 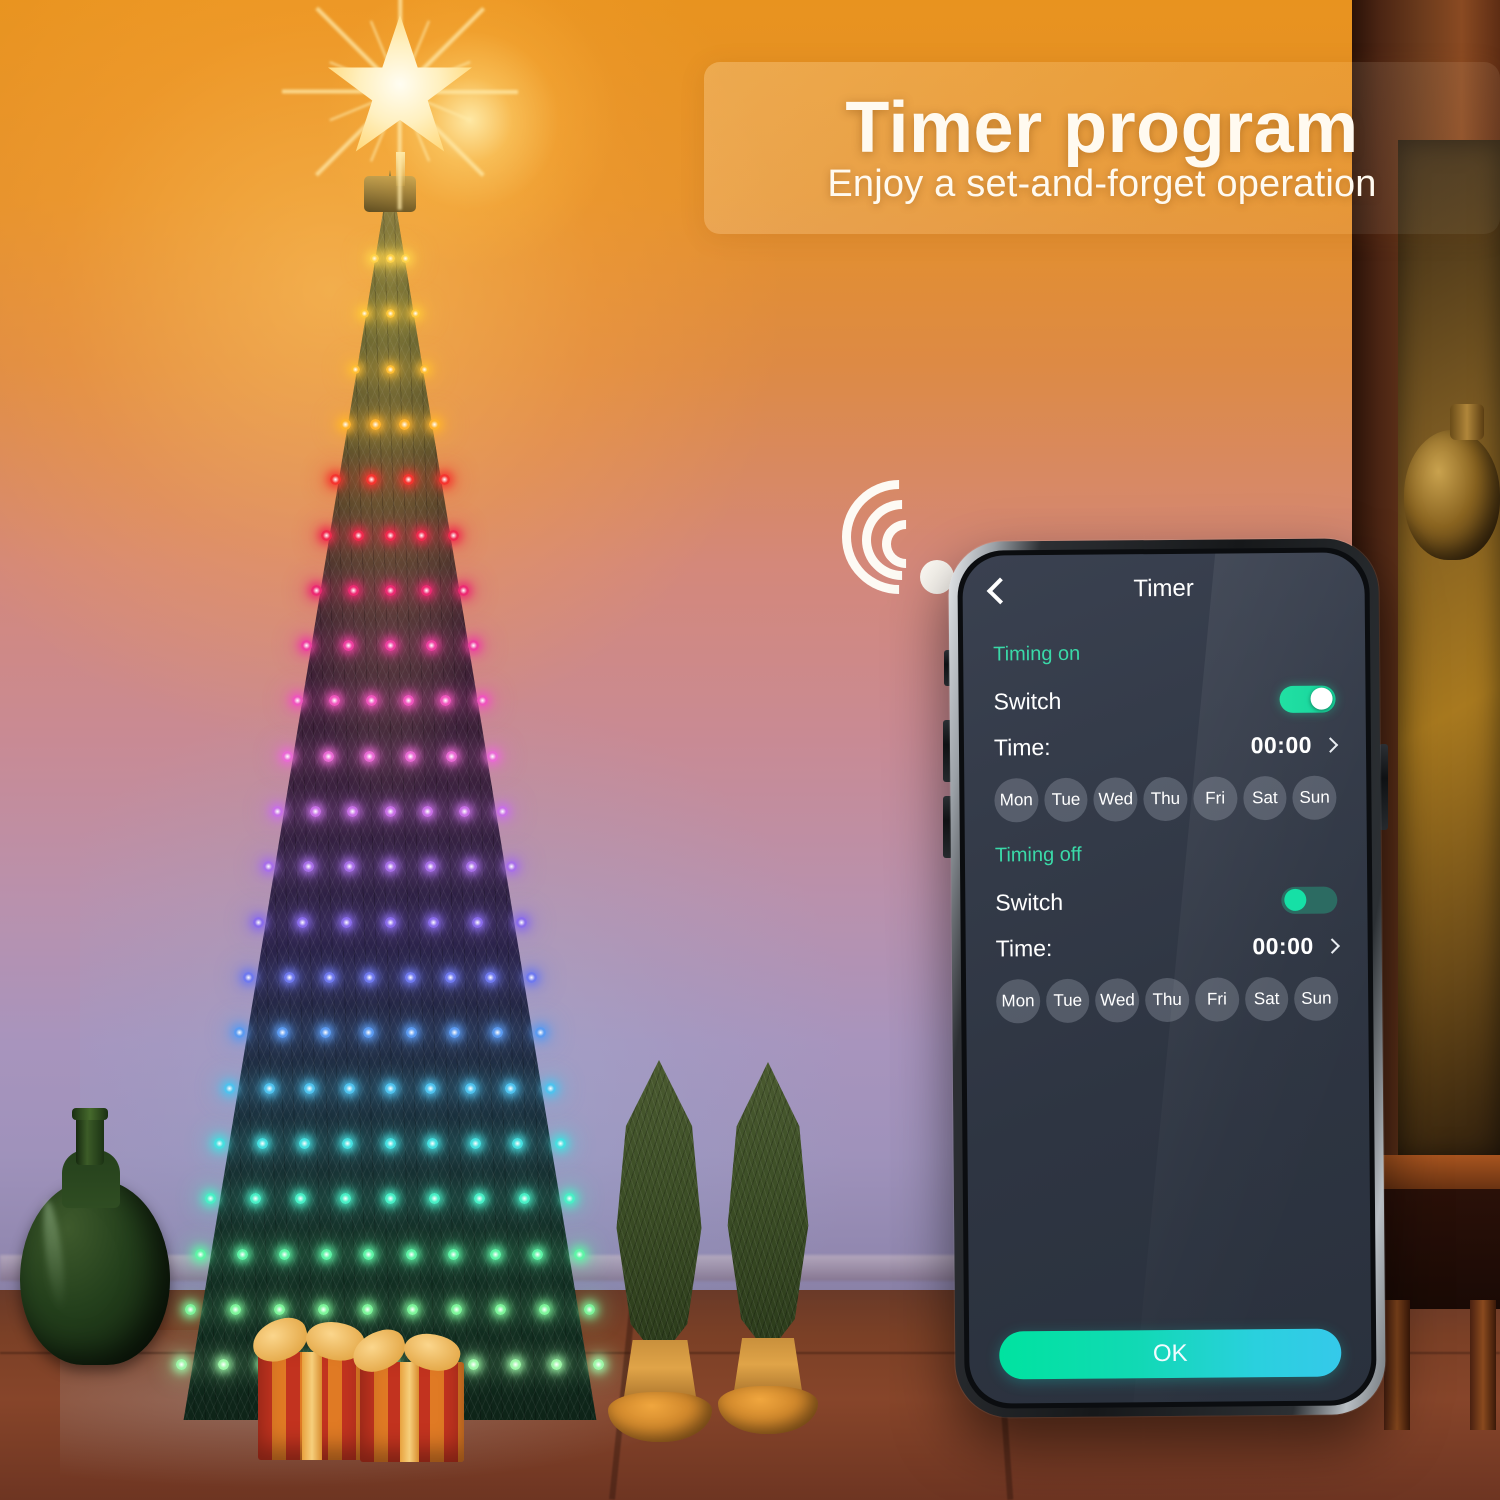 I want to click on timing-off-time-value-group: 00:00, so click(x=1296, y=946).